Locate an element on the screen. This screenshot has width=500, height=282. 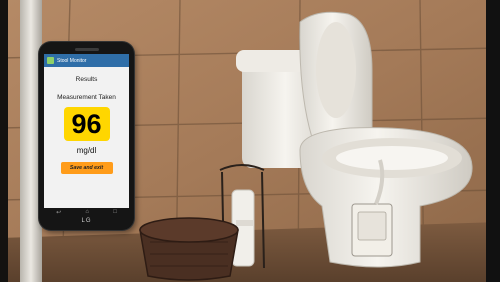
phone-nav-bar: ↩ ⌂ □ is located at coordinates (86, 212).